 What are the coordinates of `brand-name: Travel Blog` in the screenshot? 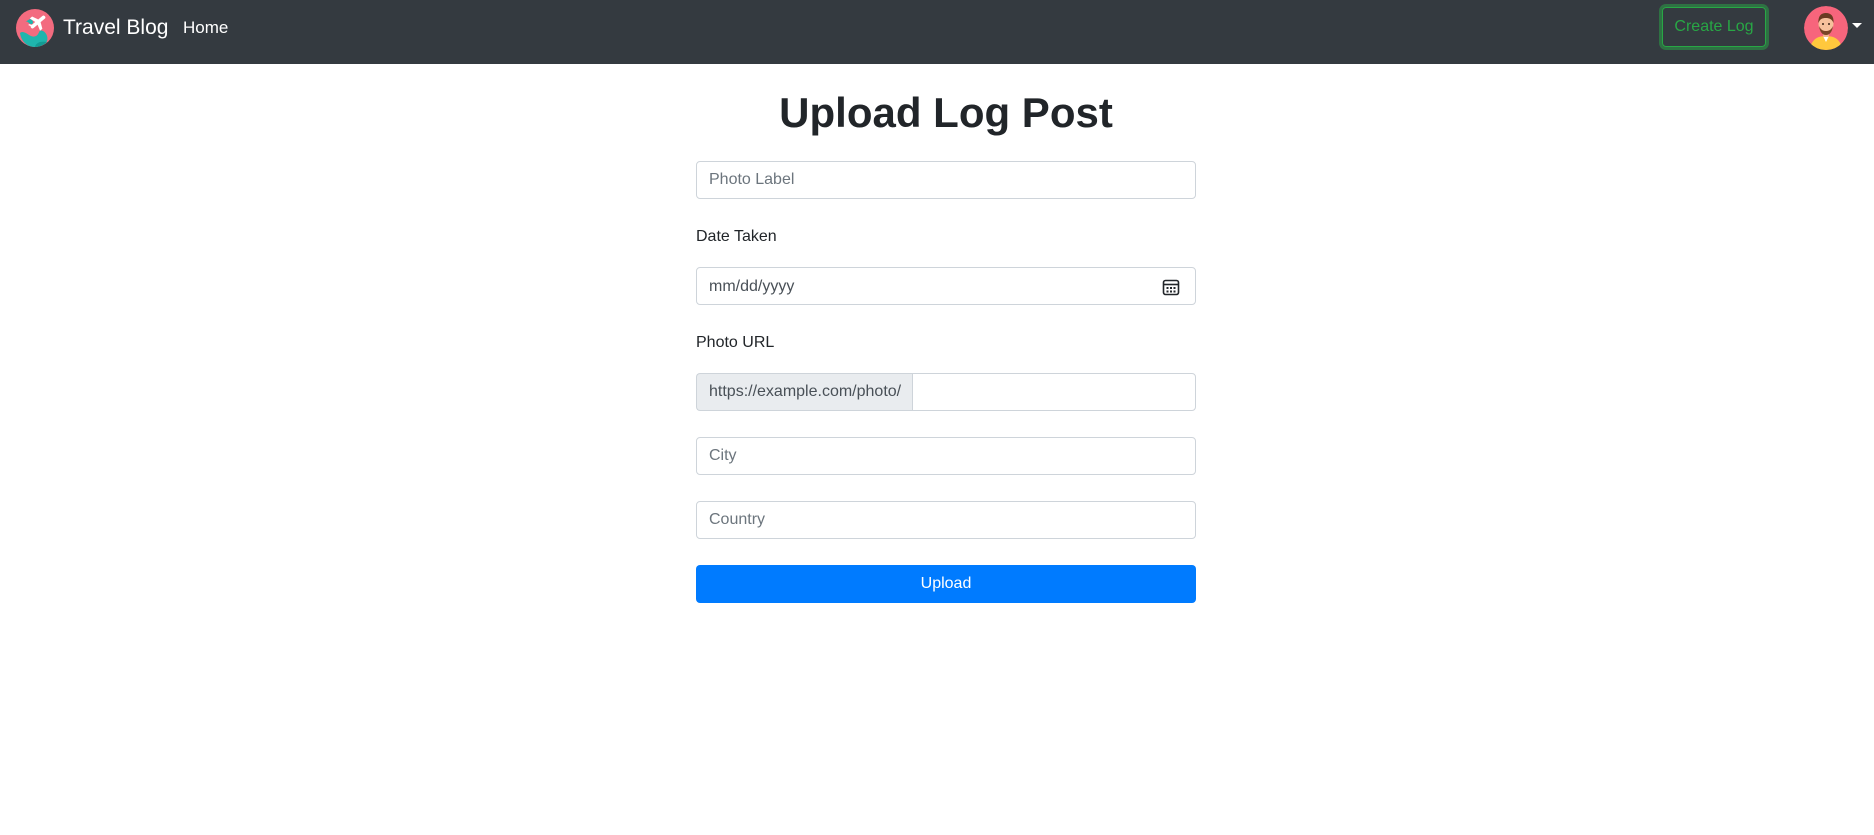 It's located at (116, 27).